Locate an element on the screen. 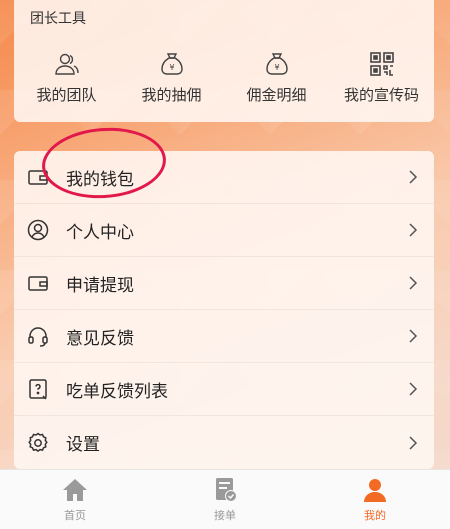 The image size is (450, 529). tool-commission-detail: ¥ 佣金明细 is located at coordinates (277, 77).